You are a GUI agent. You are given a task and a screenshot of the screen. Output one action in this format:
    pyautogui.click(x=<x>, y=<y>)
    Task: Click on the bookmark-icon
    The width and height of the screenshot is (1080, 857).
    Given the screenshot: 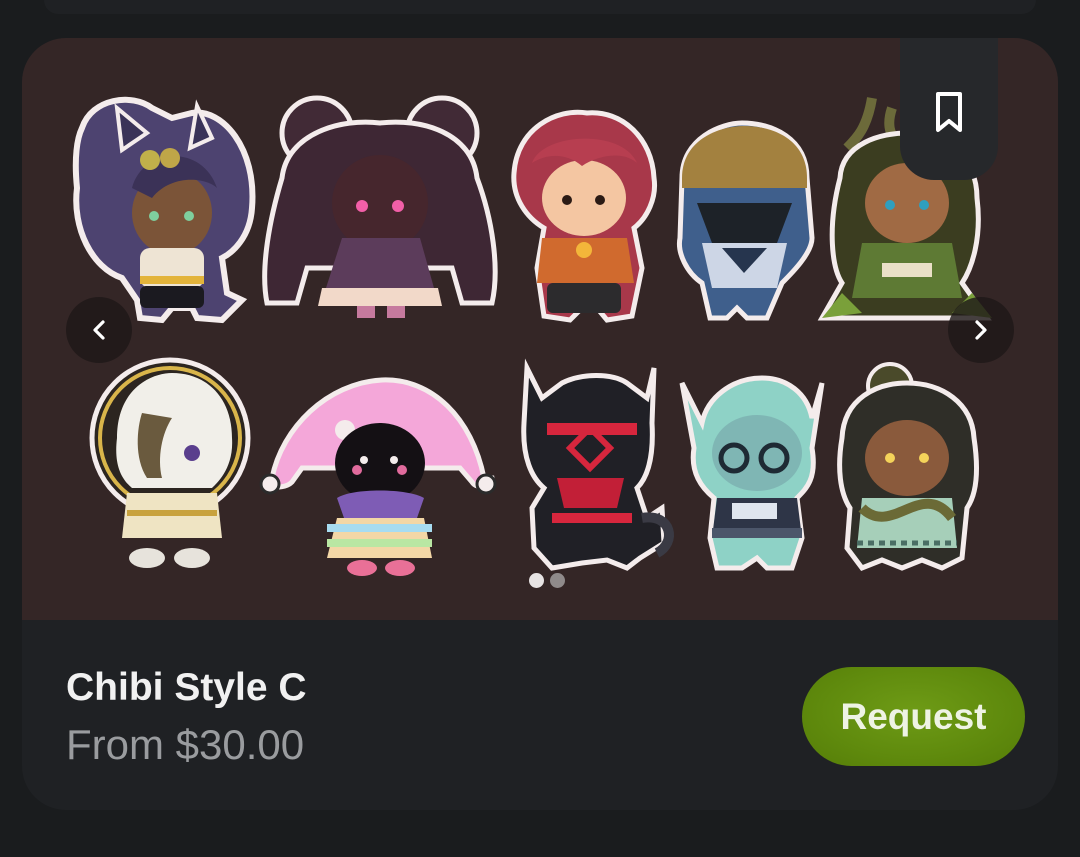 What is the action you would take?
    pyautogui.click(x=949, y=112)
    